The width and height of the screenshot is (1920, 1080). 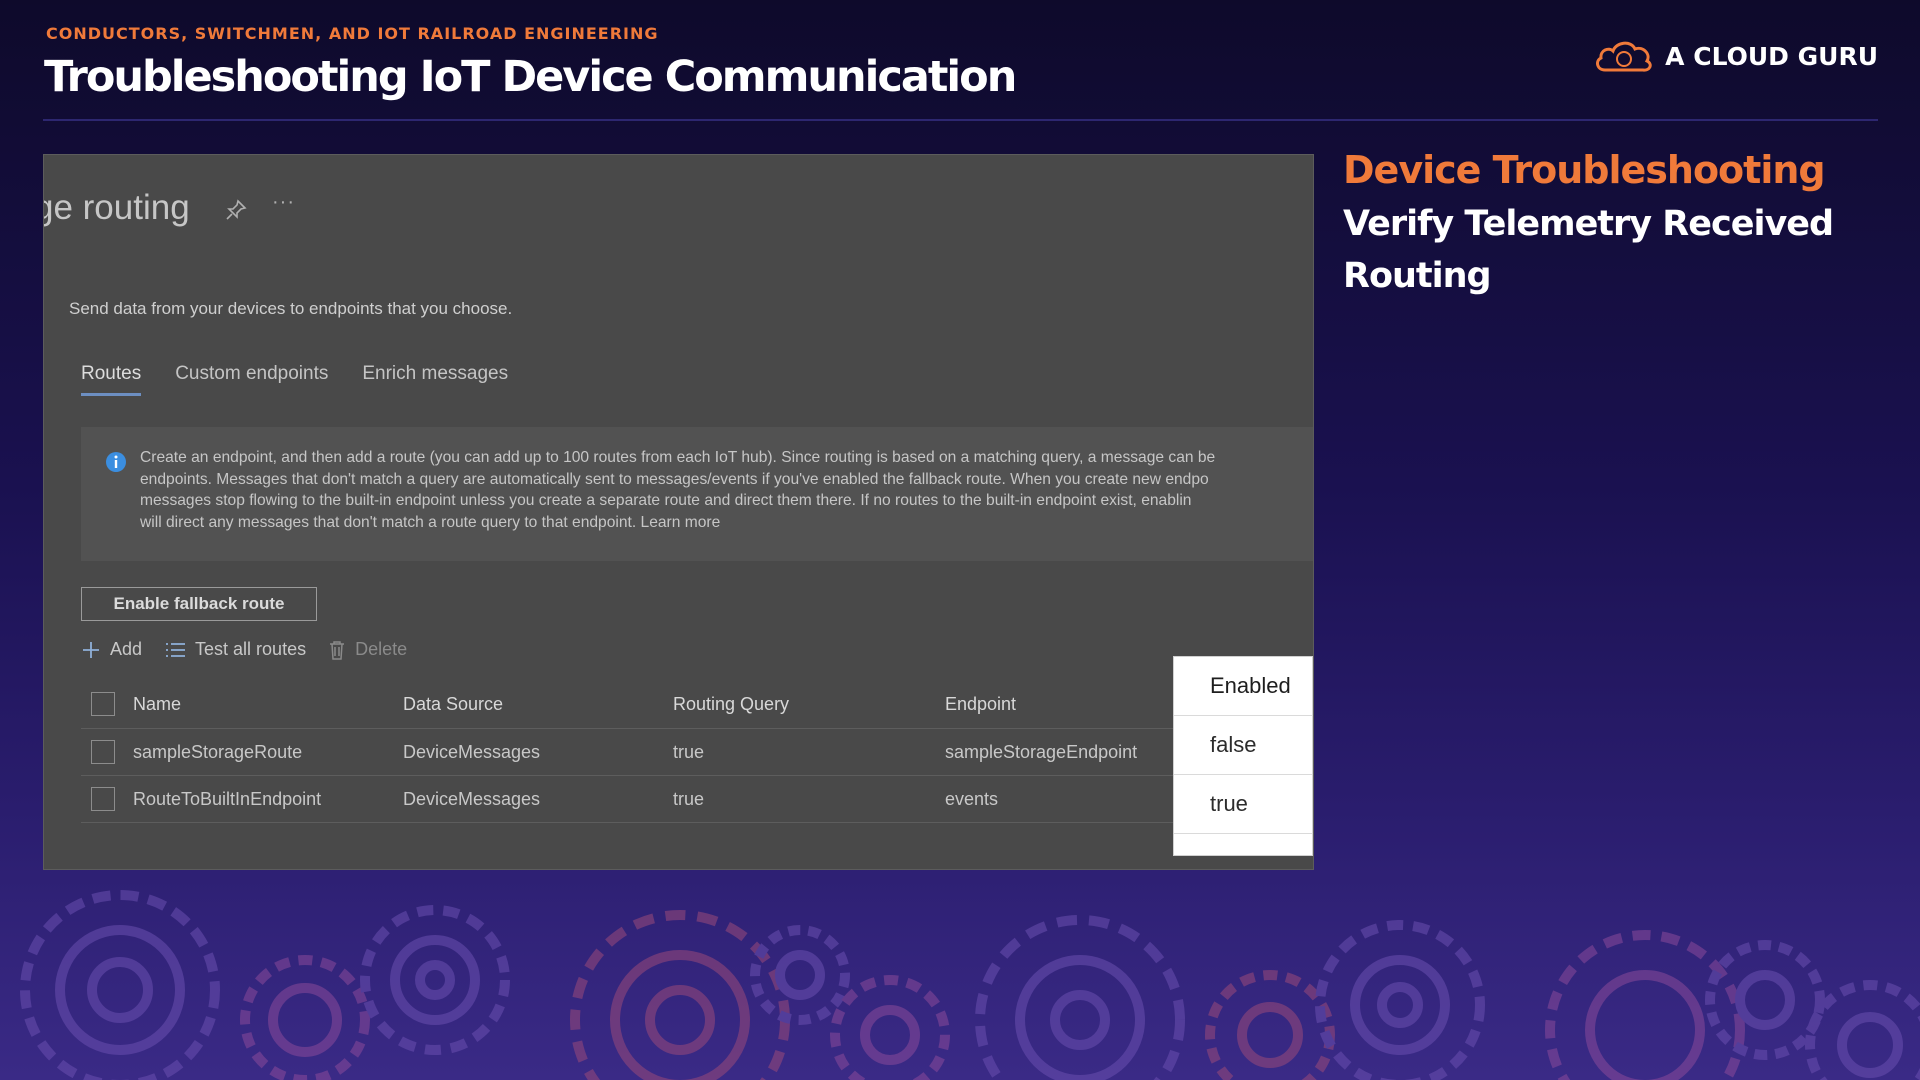 What do you see at coordinates (1771, 56) in the screenshot?
I see `logo-text: A CLOUD GURU` at bounding box center [1771, 56].